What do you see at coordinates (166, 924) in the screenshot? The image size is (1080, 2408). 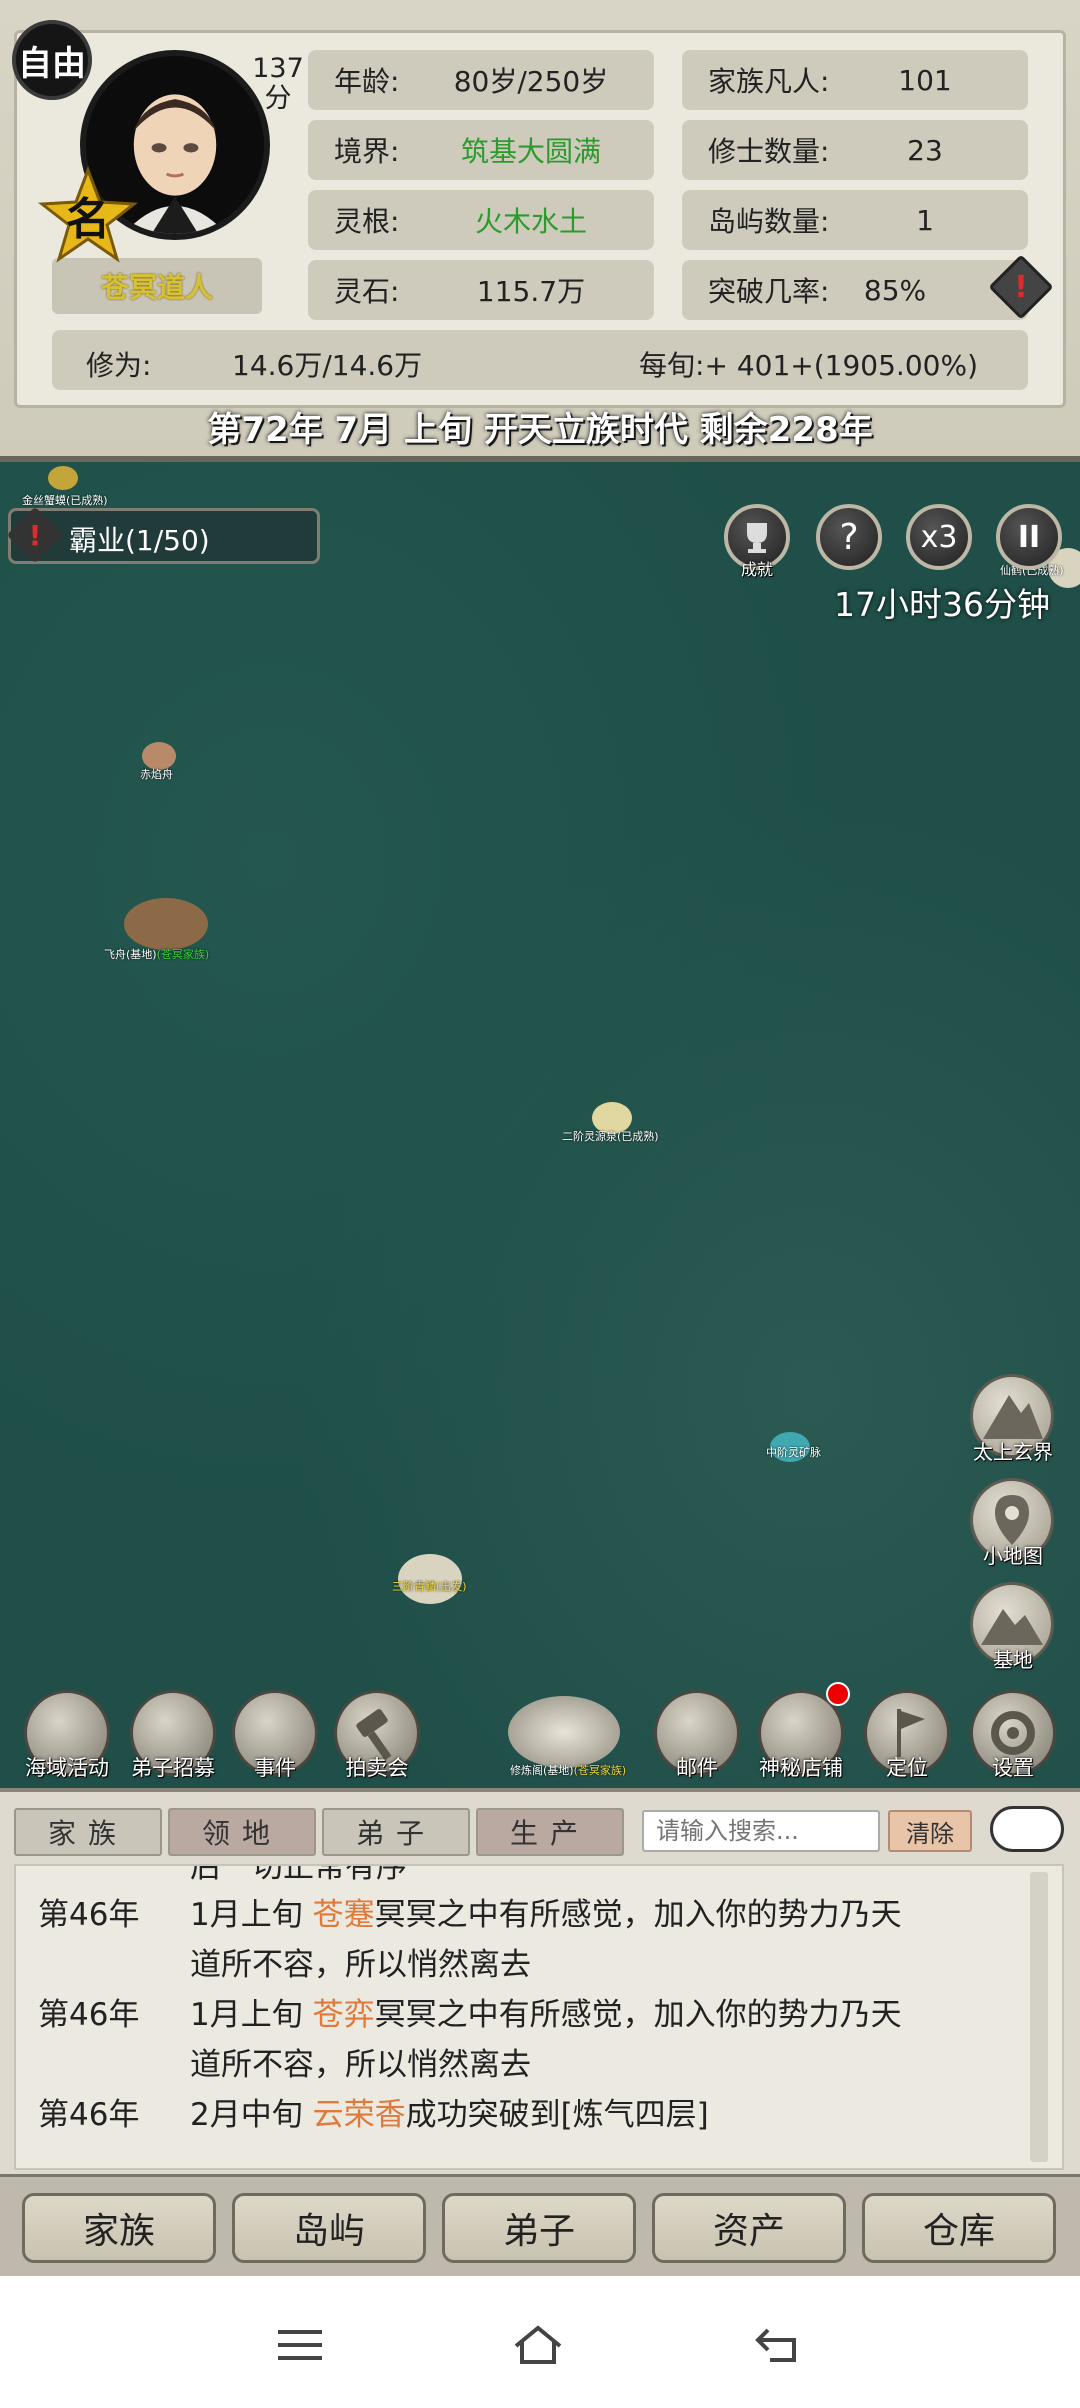 I see `flying-boat-marker` at bounding box center [166, 924].